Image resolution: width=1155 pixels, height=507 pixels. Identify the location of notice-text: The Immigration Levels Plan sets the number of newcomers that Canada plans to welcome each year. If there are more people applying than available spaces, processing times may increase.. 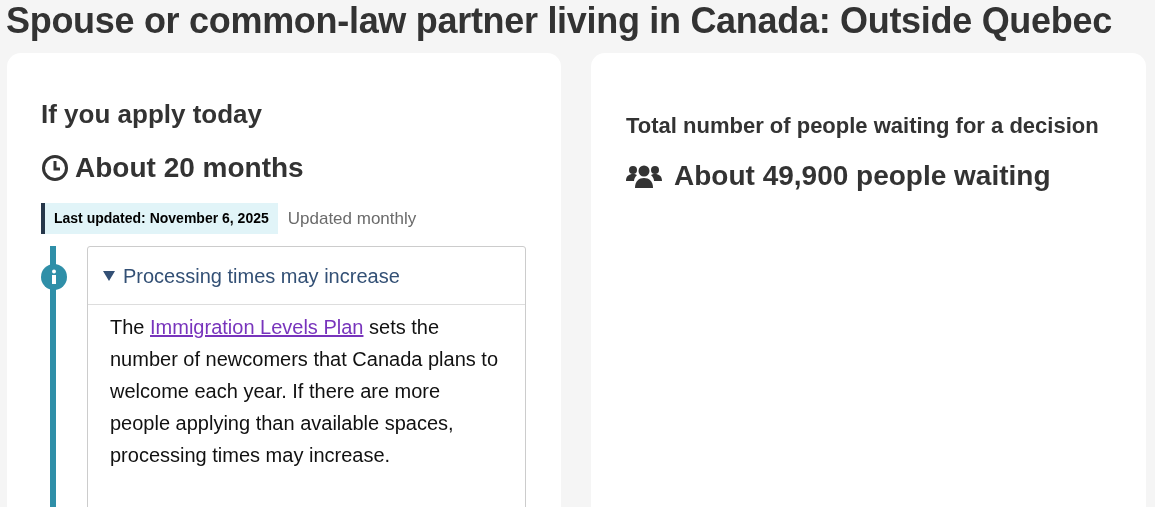
(304, 391).